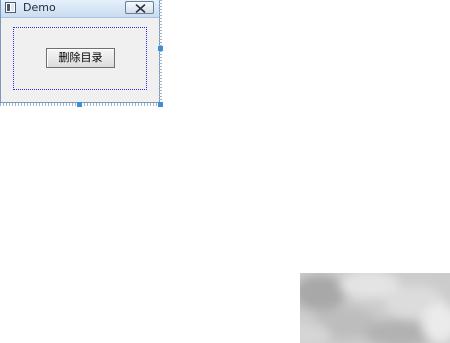 The height and width of the screenshot is (343, 450). I want to click on blurred-thumbnail, so click(375, 308).